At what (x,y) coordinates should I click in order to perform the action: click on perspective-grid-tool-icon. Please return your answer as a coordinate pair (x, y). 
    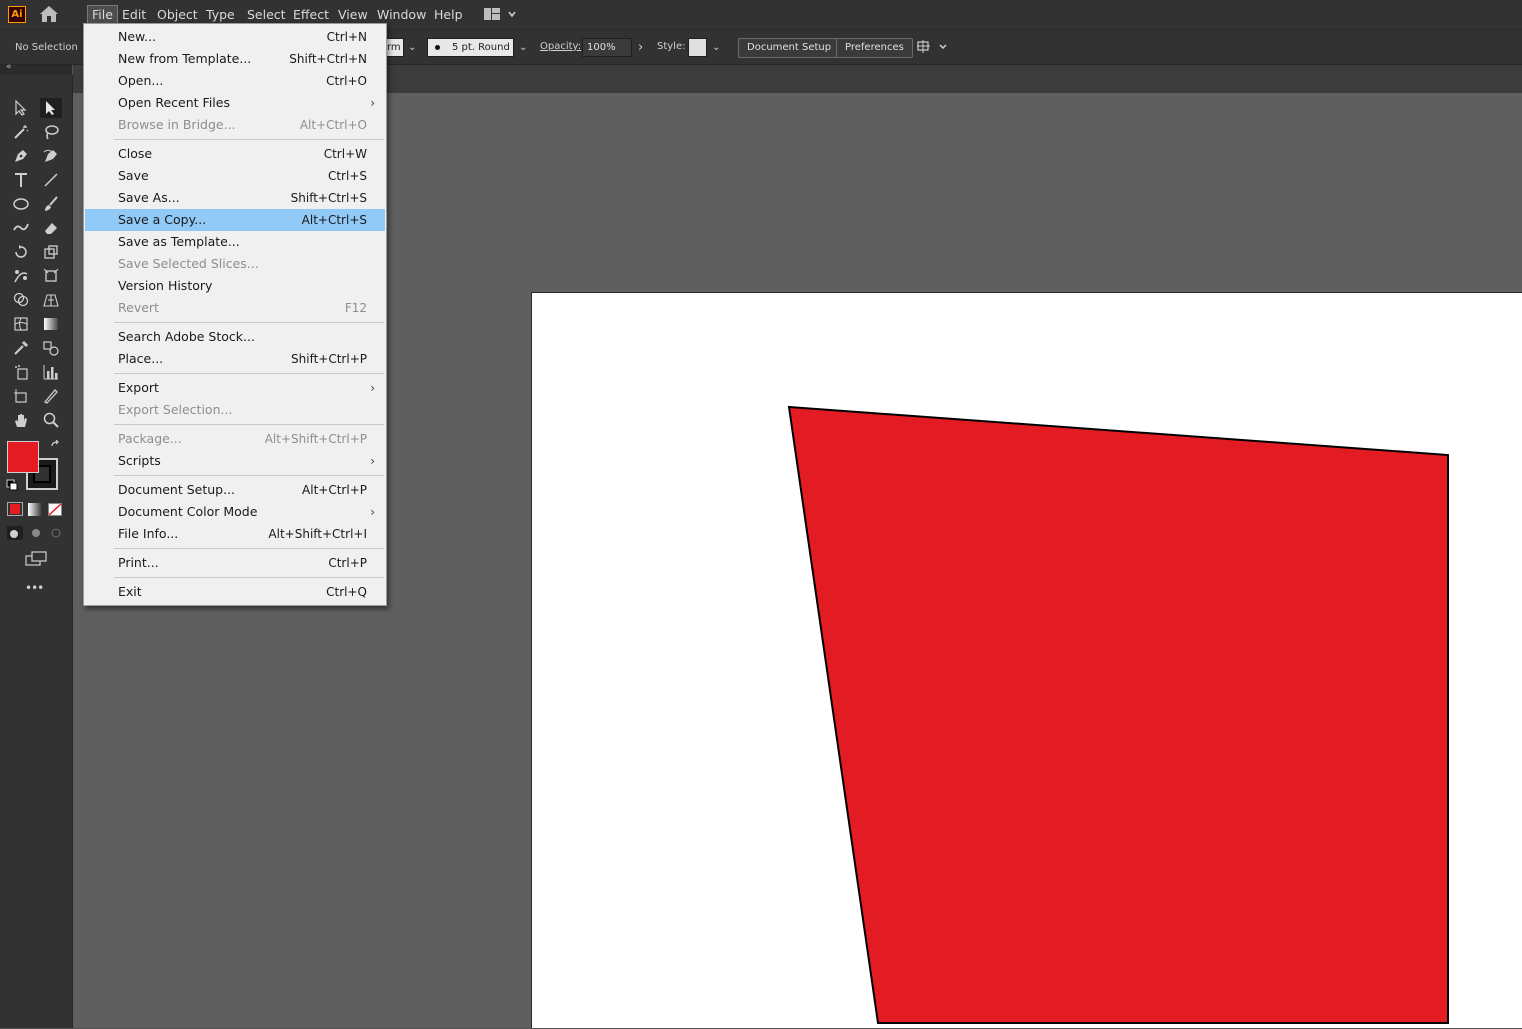
    Looking at the image, I should click on (51, 300).